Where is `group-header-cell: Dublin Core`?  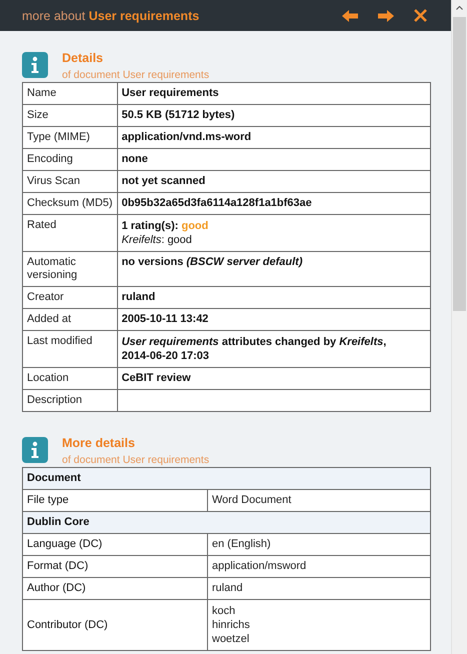
group-header-cell: Dublin Core is located at coordinates (226, 523).